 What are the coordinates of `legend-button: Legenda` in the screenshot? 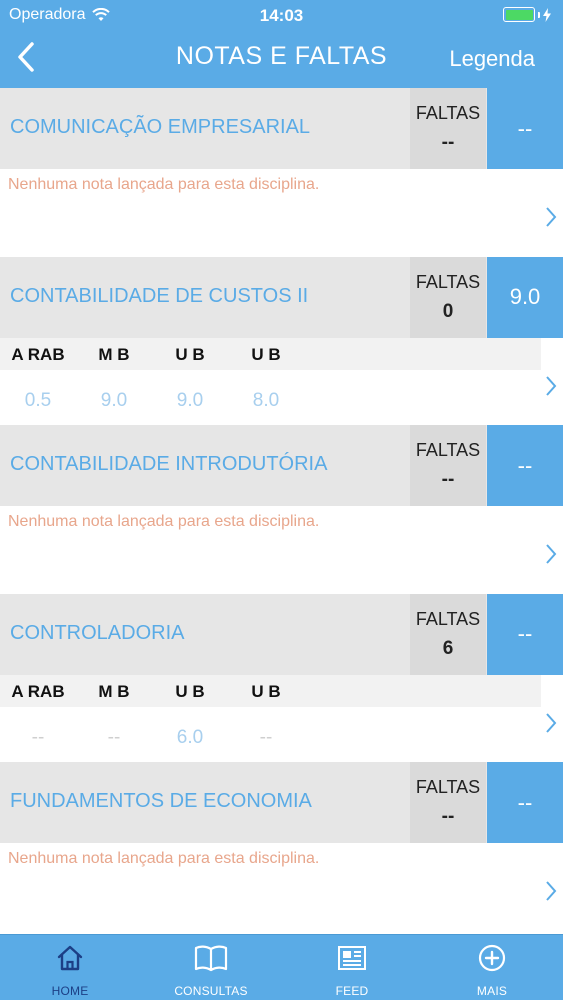 It's located at (492, 59).